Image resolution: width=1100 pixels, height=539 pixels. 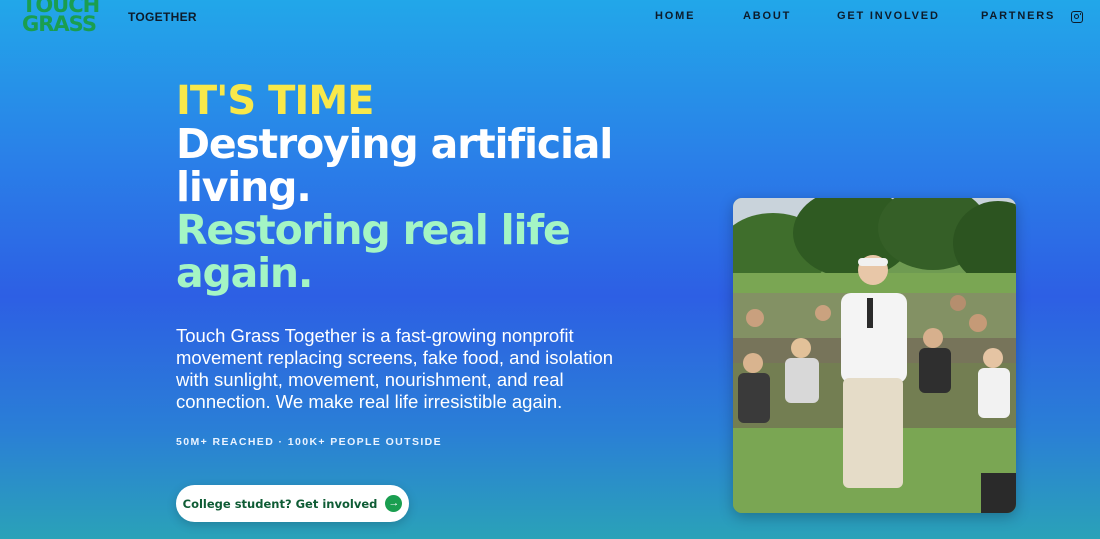 What do you see at coordinates (1077, 17) in the screenshot?
I see `instagram-icon` at bounding box center [1077, 17].